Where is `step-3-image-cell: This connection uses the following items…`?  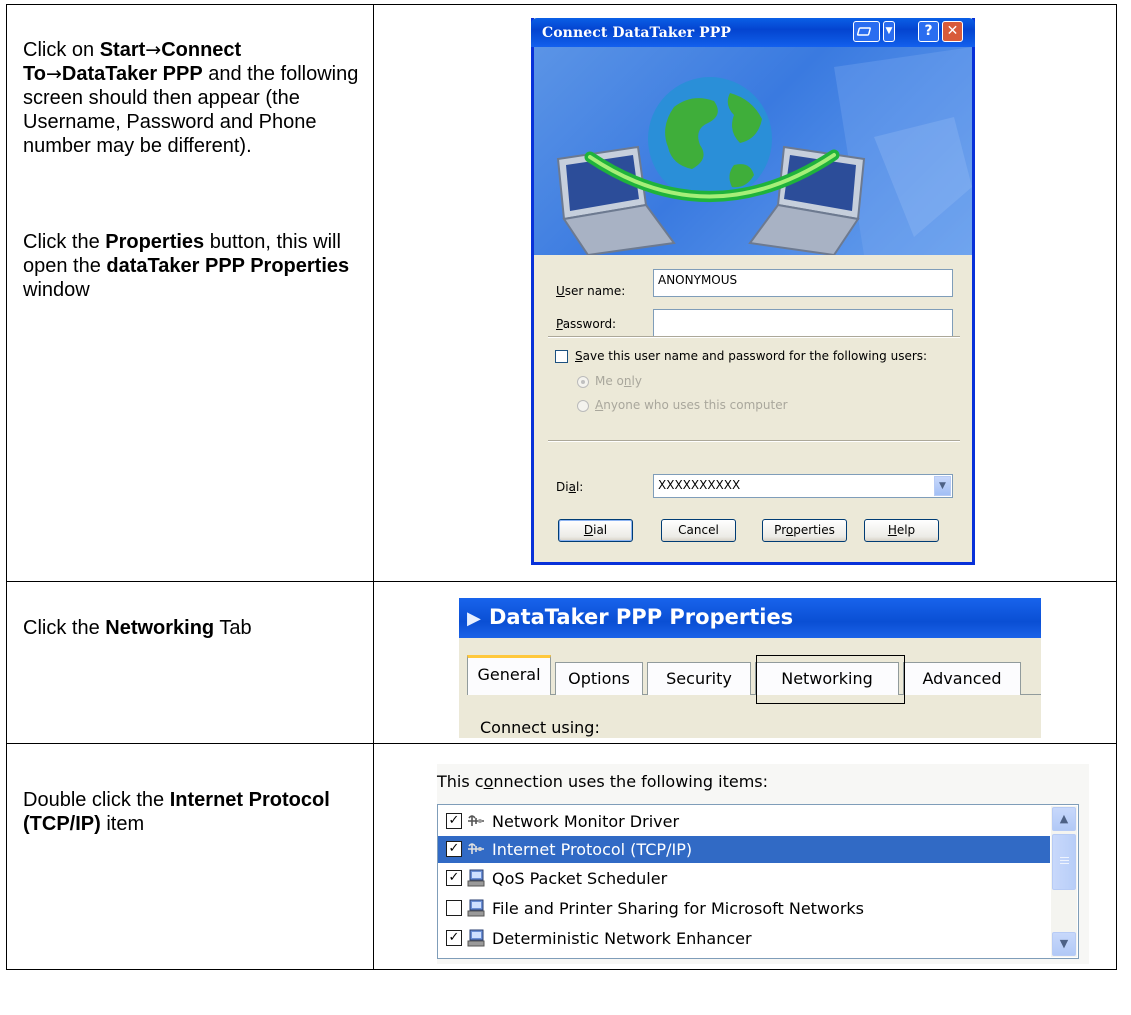 step-3-image-cell: This connection uses the following items… is located at coordinates (745, 856).